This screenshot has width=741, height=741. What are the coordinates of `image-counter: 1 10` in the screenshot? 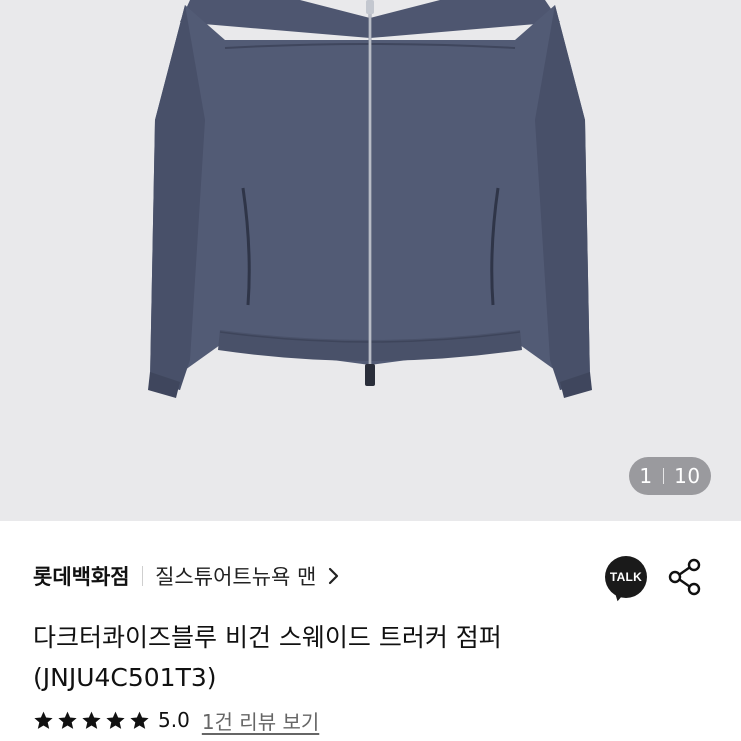 It's located at (670, 476).